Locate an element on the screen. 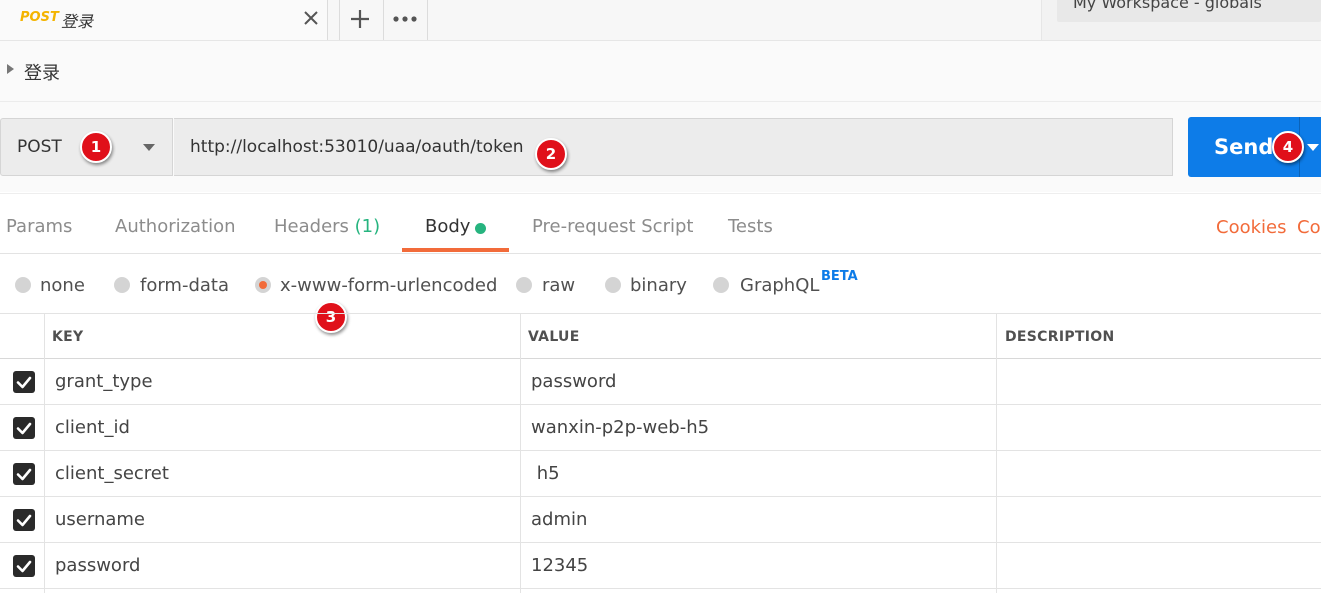 The height and width of the screenshot is (593, 1321). column-header-key: KEY is located at coordinates (68, 337).